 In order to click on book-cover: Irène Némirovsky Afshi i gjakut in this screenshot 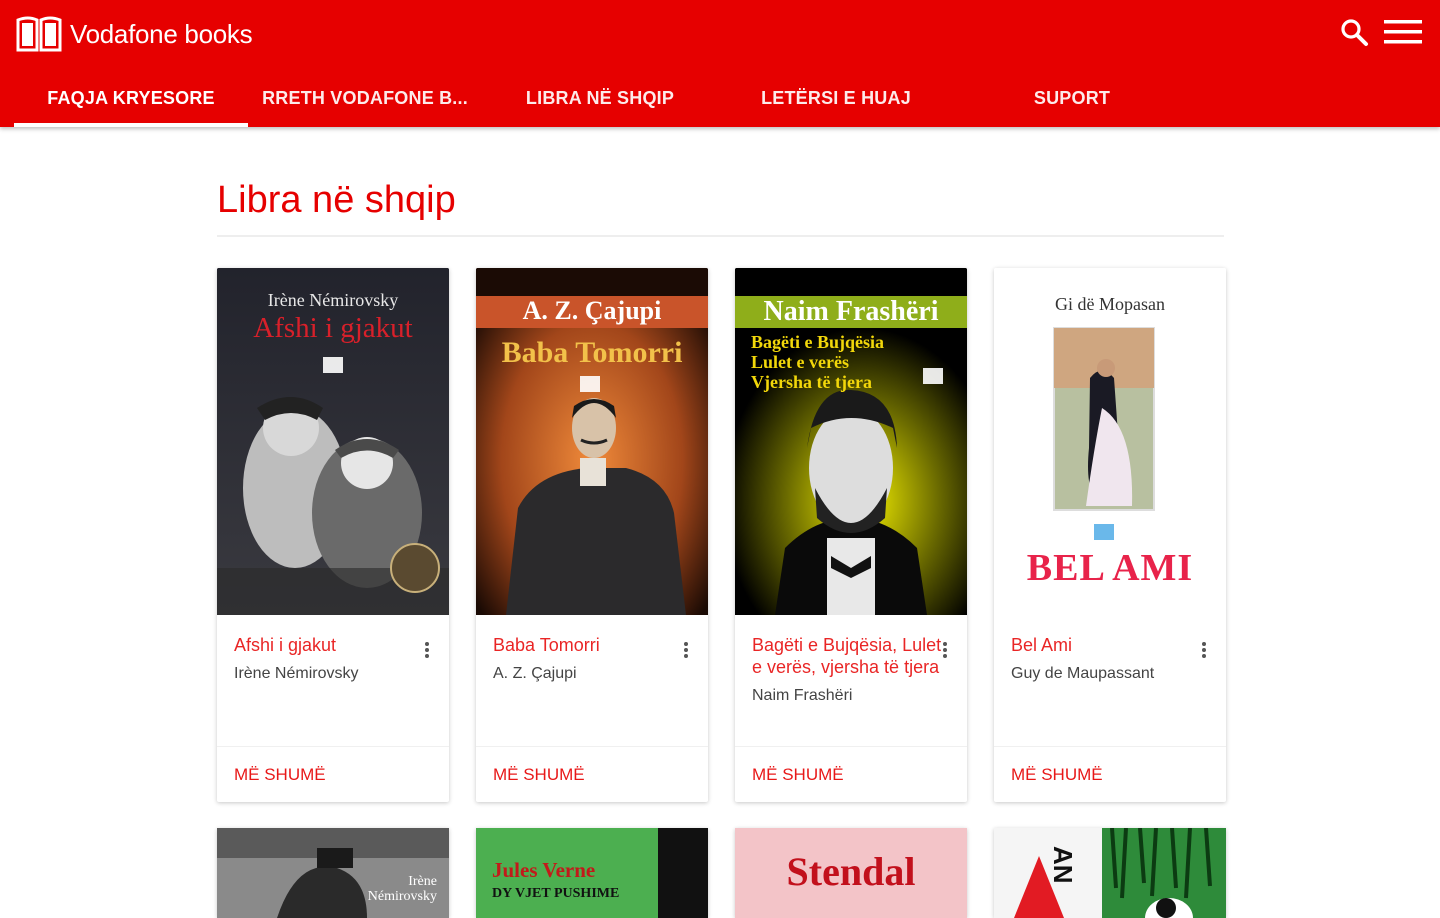, I will do `click(333, 441)`.